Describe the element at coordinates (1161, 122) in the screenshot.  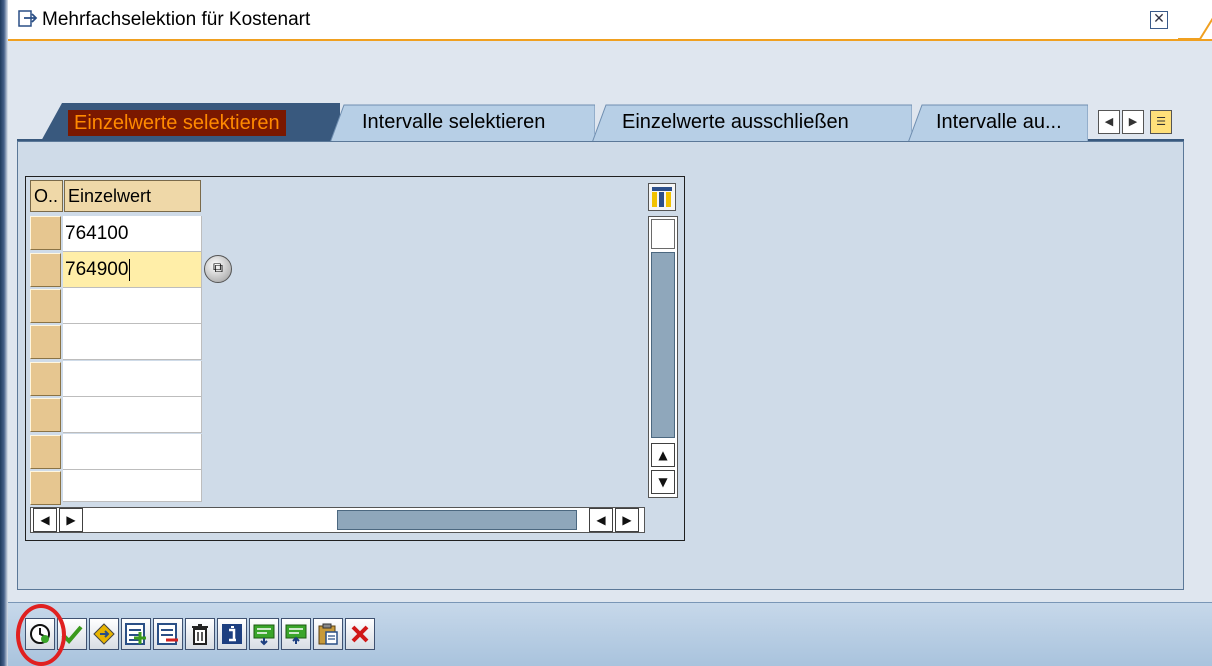
I see `tab-list-icon: ☰` at that location.